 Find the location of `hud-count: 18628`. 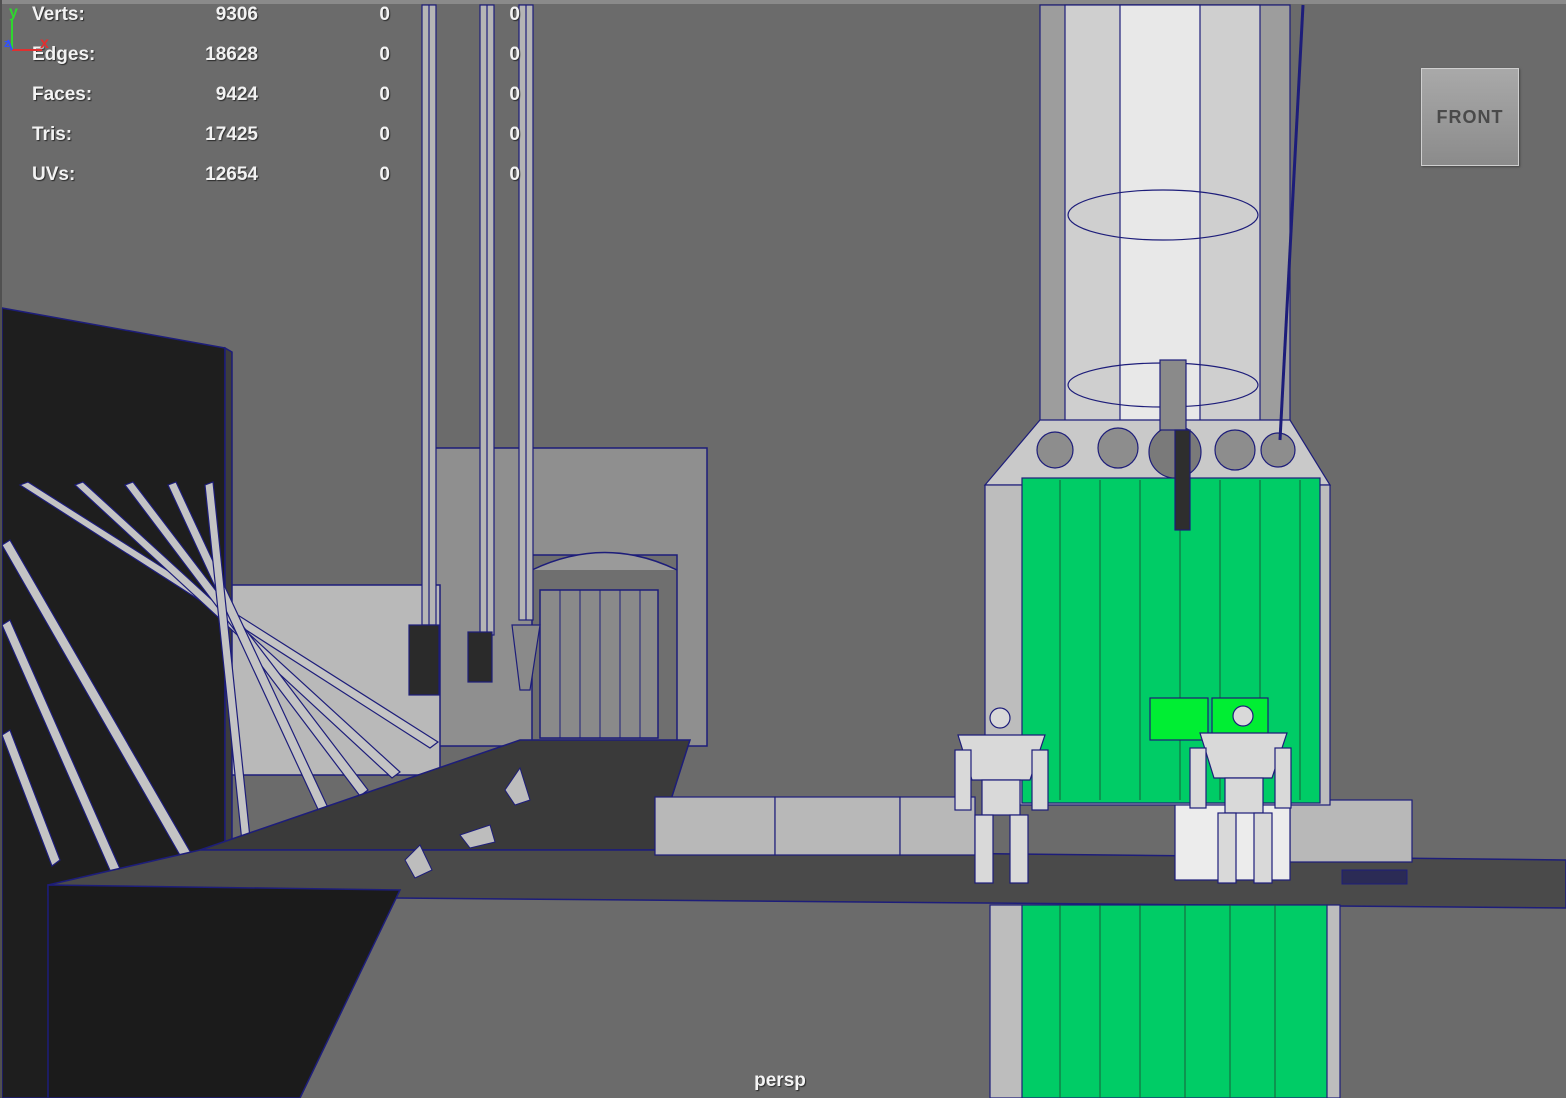

hud-count: 18628 is located at coordinates (231, 54).